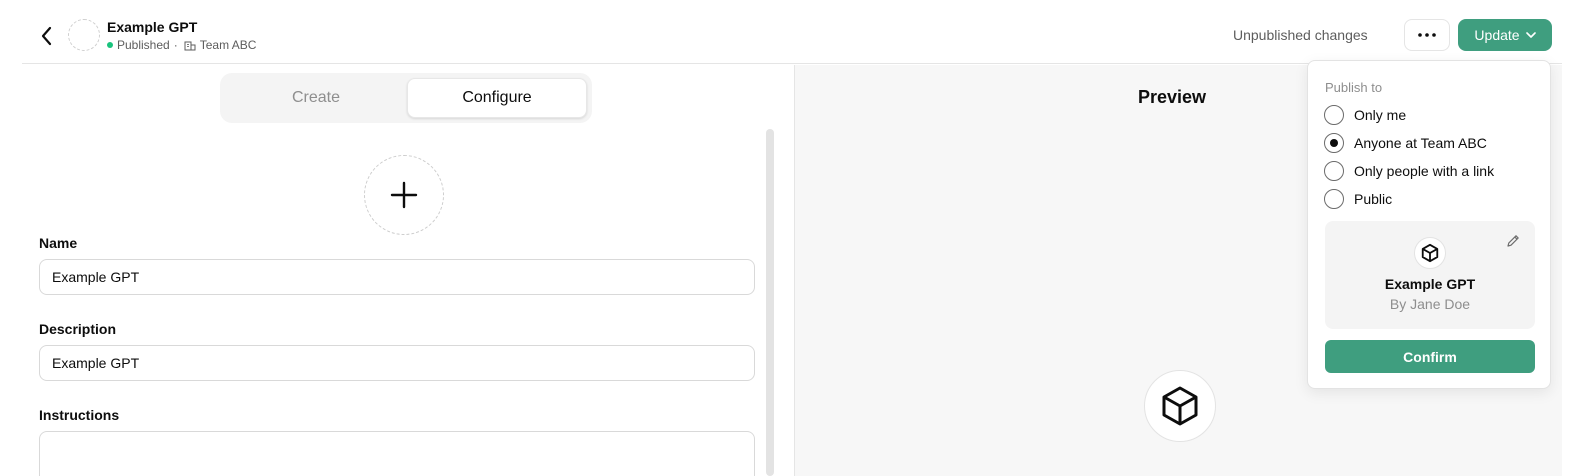 Image resolution: width=1594 pixels, height=476 pixels. Describe the element at coordinates (1530, 35) in the screenshot. I see `chevron-down-icon` at that location.